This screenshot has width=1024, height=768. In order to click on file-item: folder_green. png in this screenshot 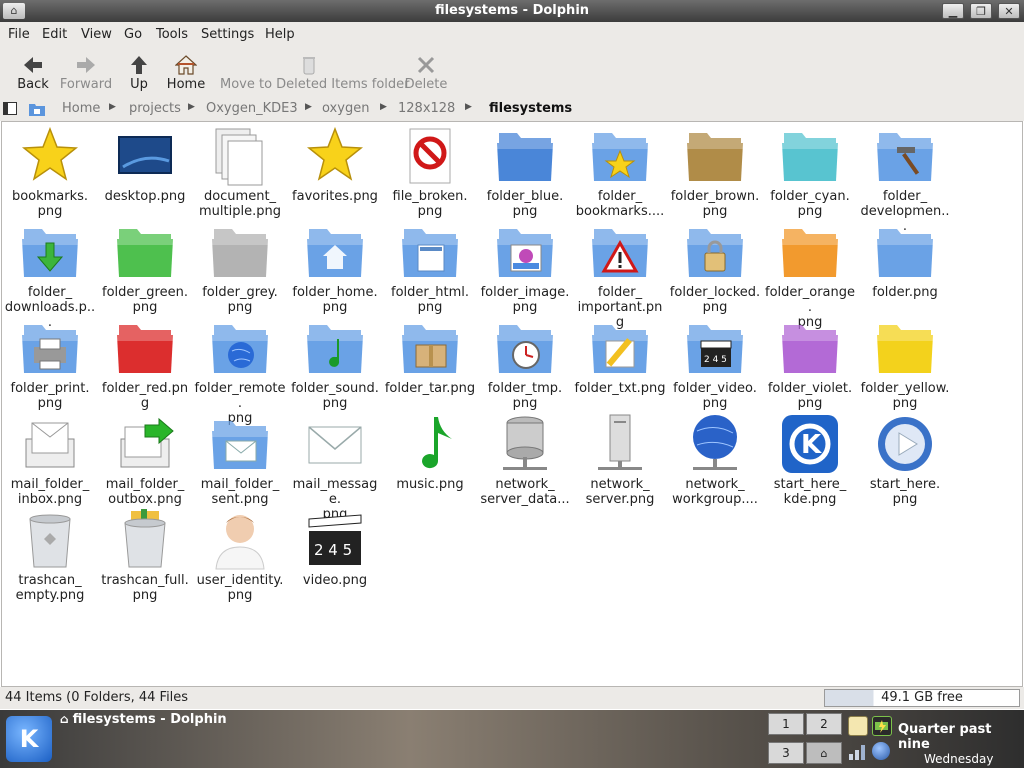, I will do `click(145, 267)`.